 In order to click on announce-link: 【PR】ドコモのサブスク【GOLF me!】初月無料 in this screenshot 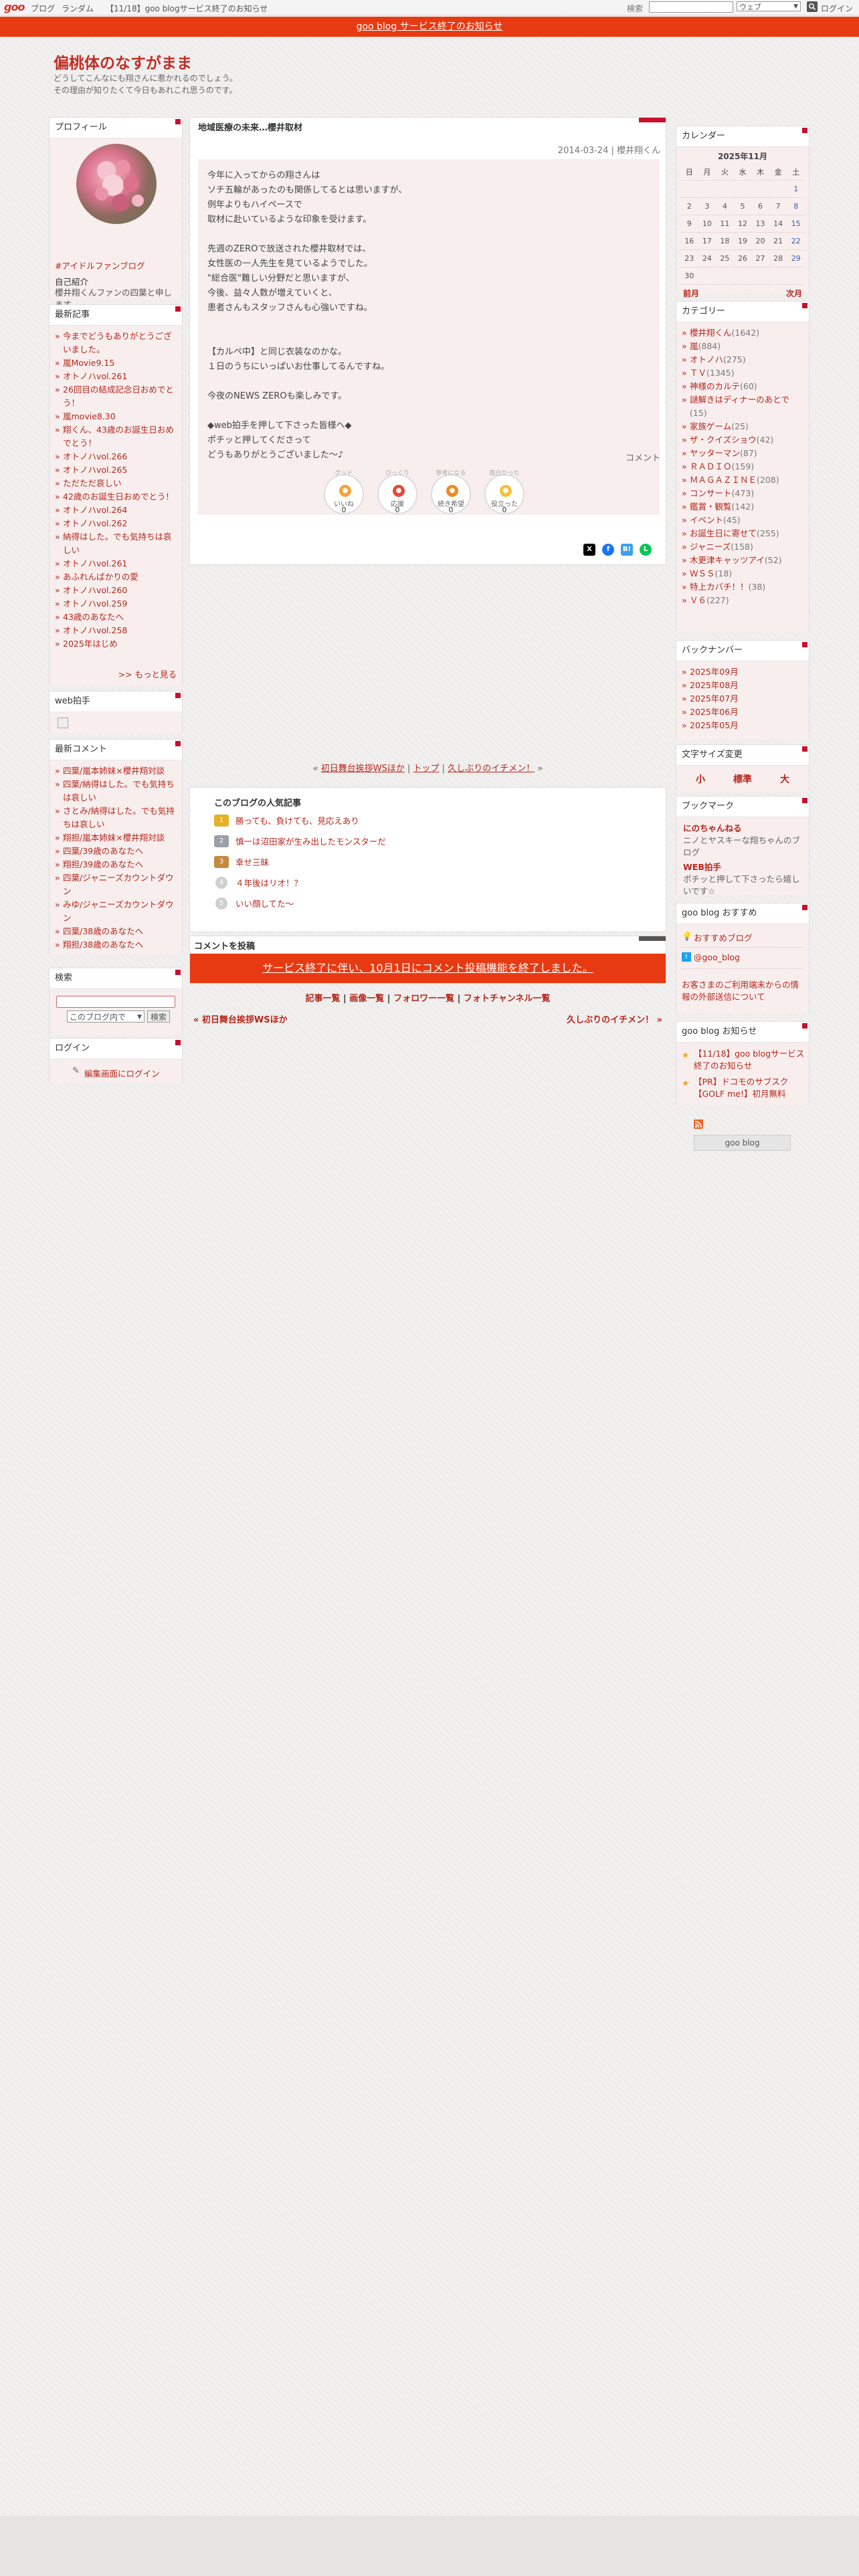, I will do `click(750, 1088)`.